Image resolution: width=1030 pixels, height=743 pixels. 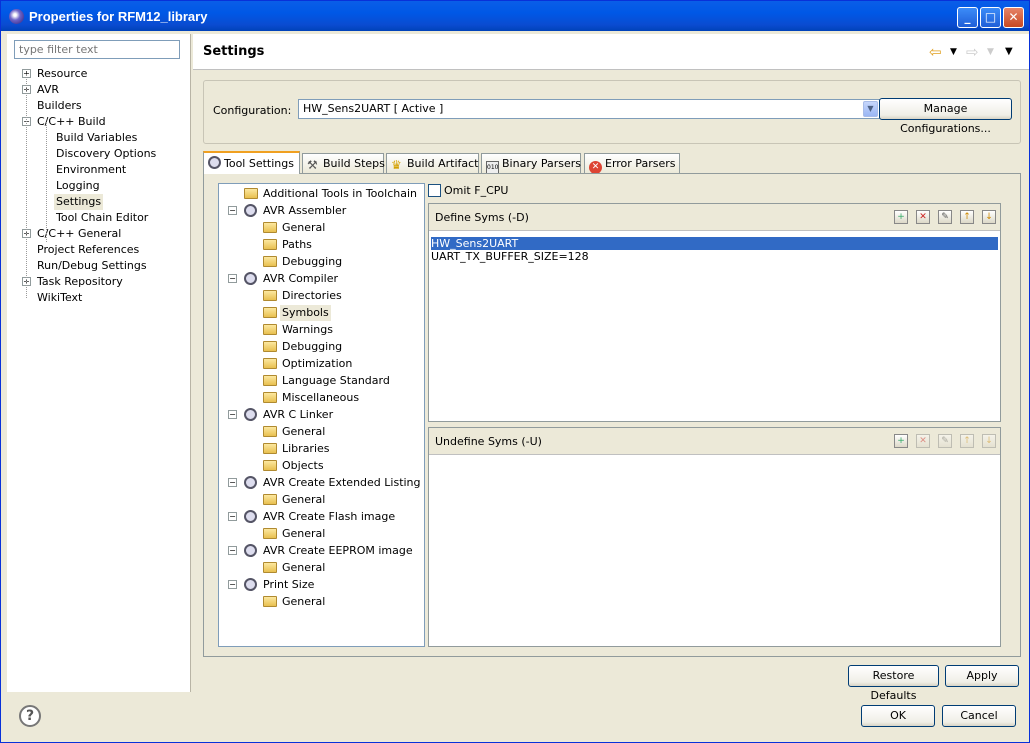 I want to click on define-syms-title: Define Syms (-D), so click(x=482, y=217).